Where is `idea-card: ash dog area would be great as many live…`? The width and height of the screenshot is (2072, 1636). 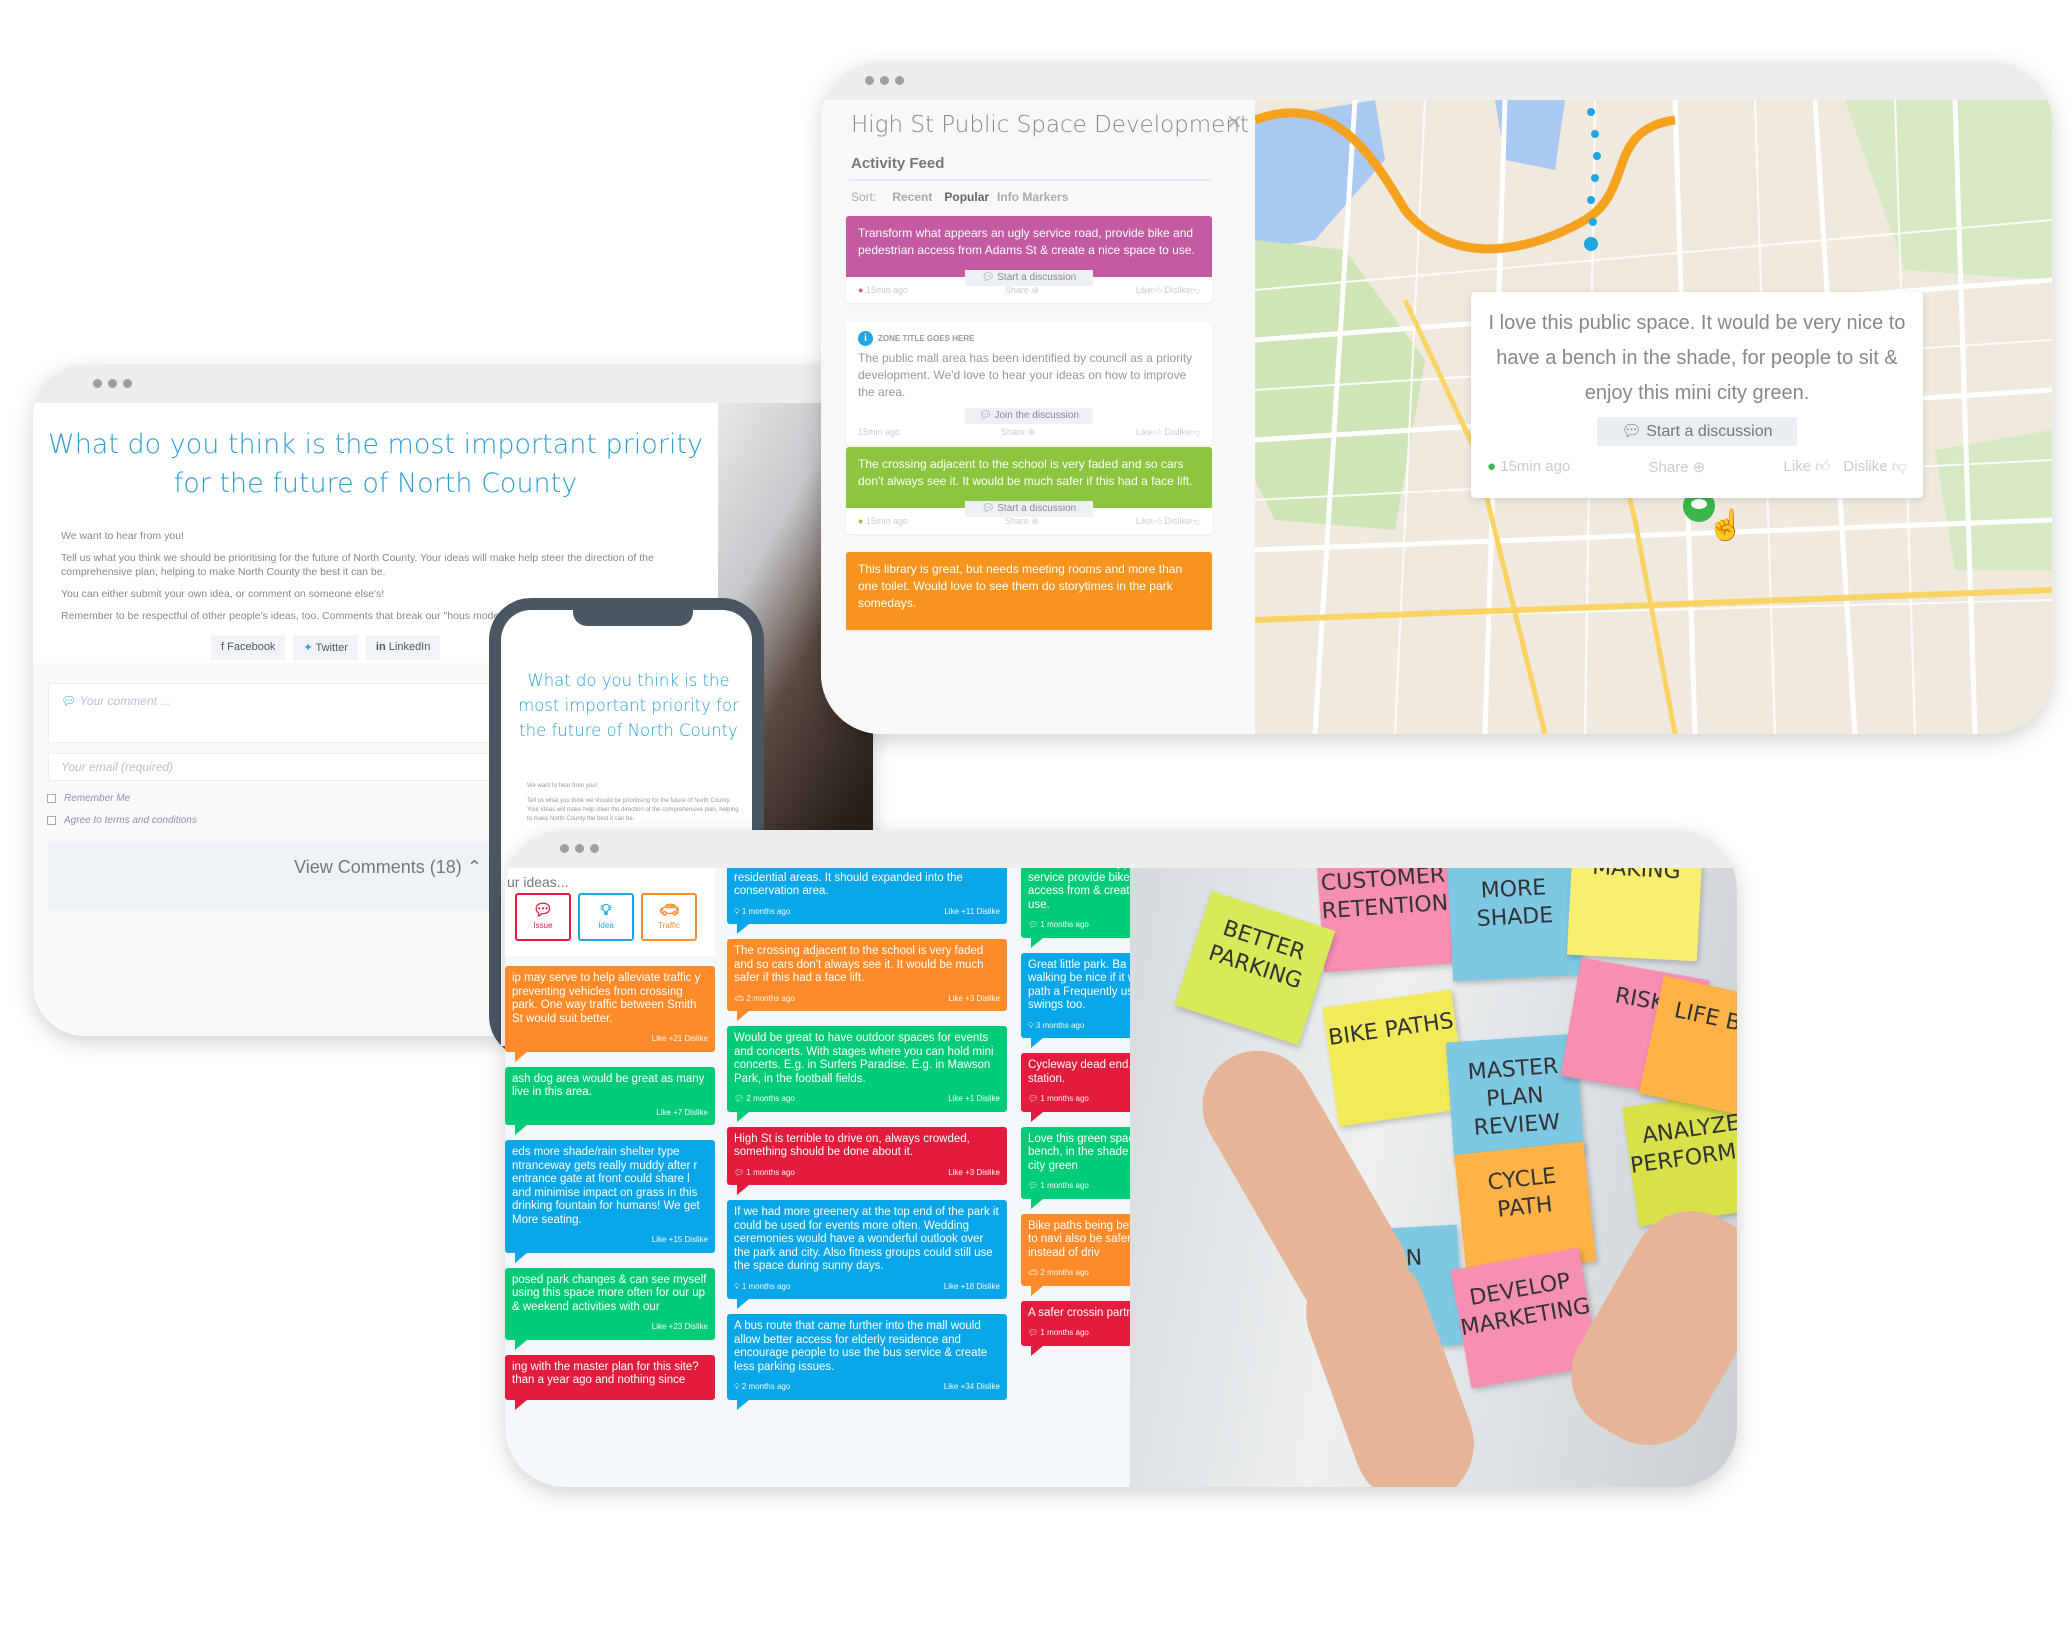 idea-card: ash dog area would be great as many live… is located at coordinates (610, 1100).